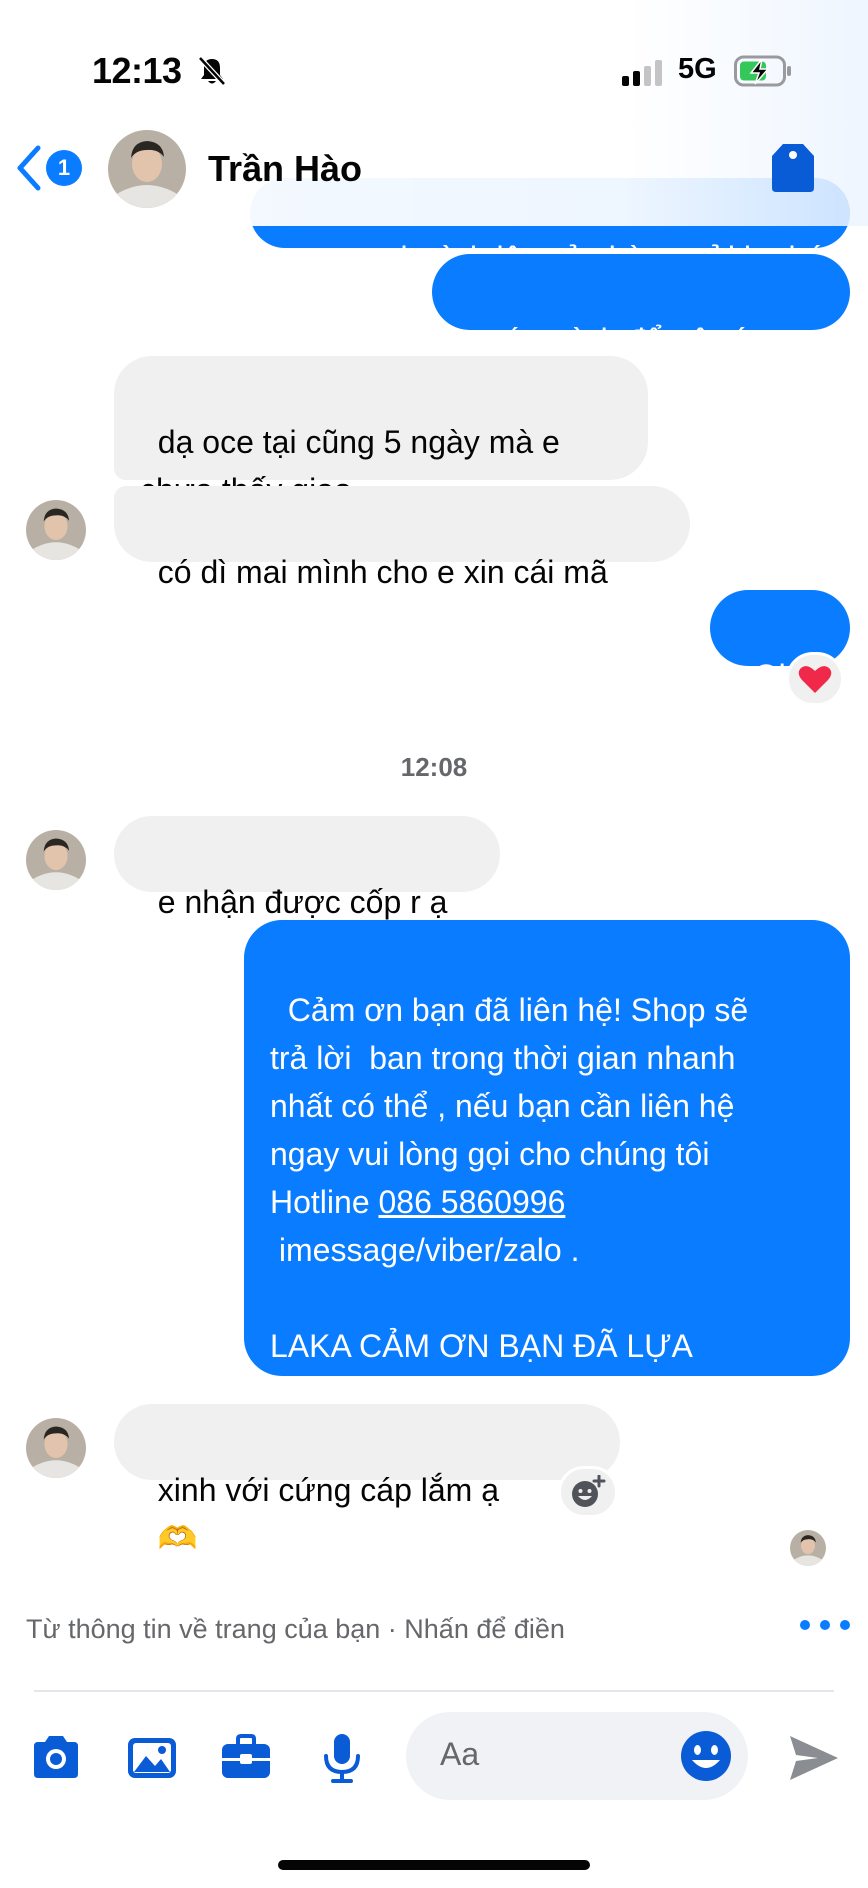 This screenshot has height=1888, width=868. I want to click on briefcase-icon, so click(246, 1758).